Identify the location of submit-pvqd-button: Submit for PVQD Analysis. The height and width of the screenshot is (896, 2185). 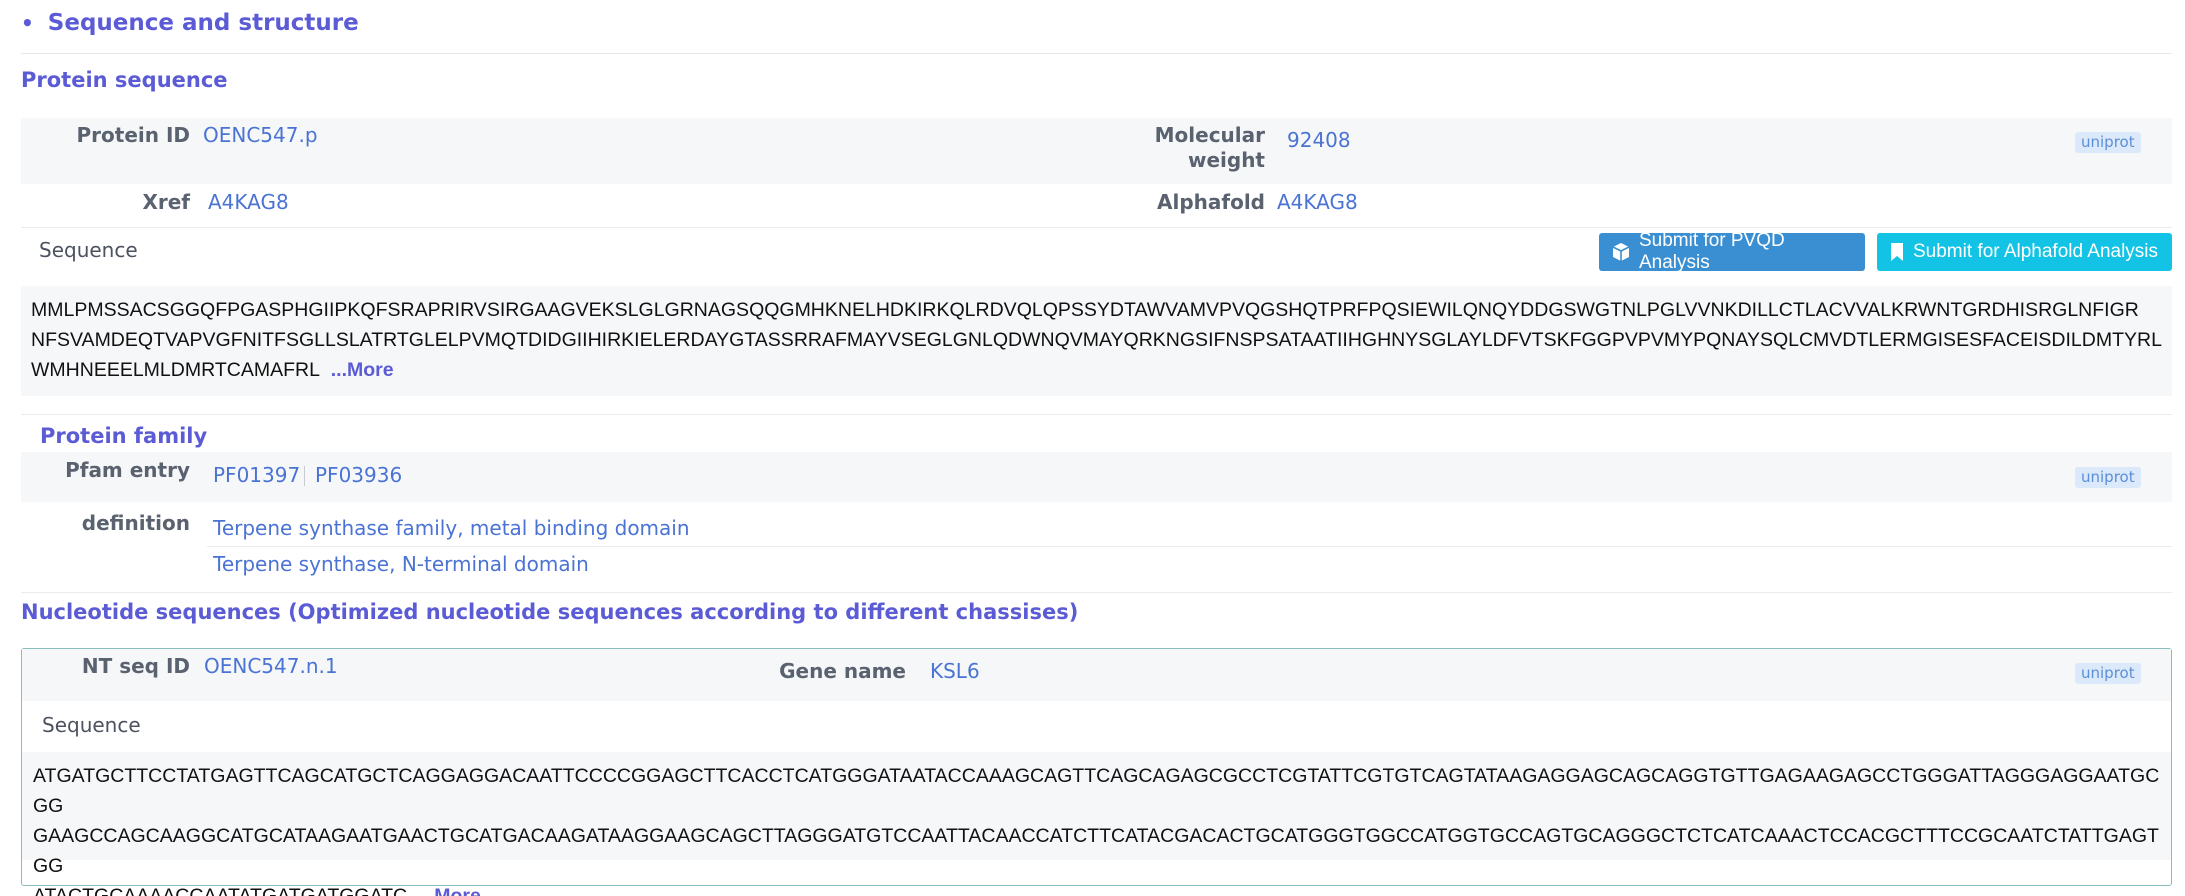
(1732, 251).